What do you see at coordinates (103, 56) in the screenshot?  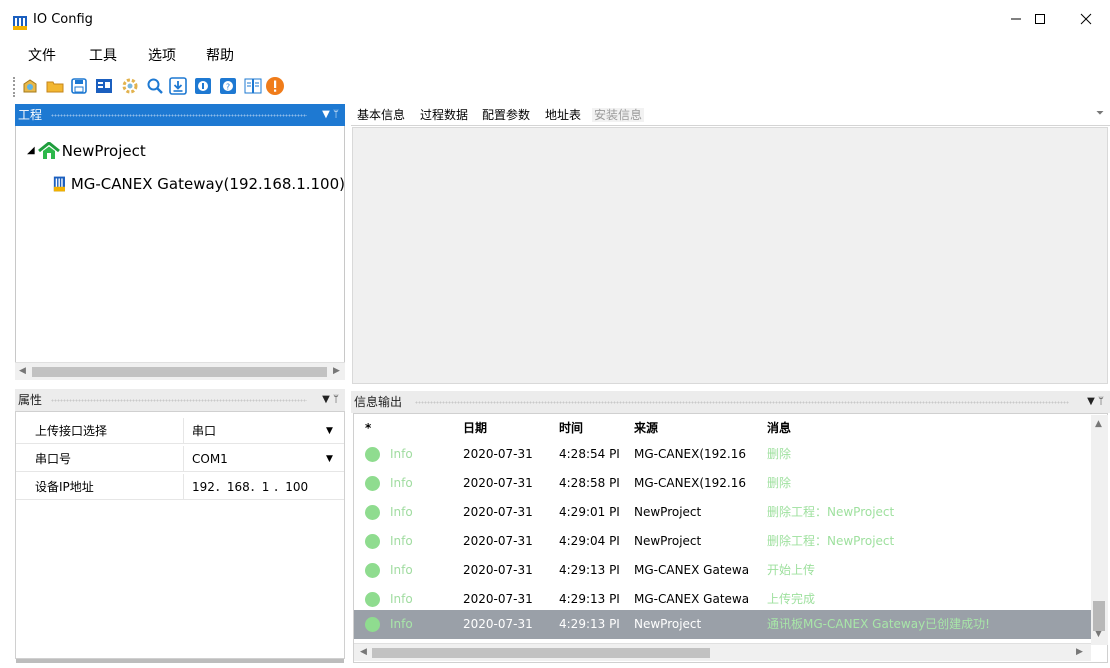 I see `menu-tools: 工具` at bounding box center [103, 56].